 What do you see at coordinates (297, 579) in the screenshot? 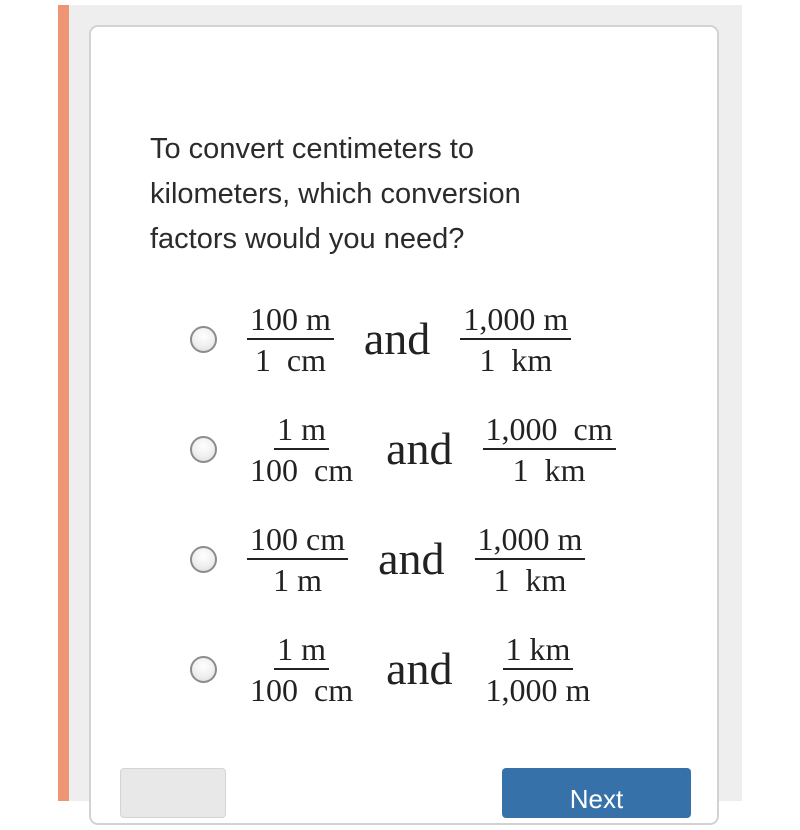
I see `denominator: 1 m` at bounding box center [297, 579].